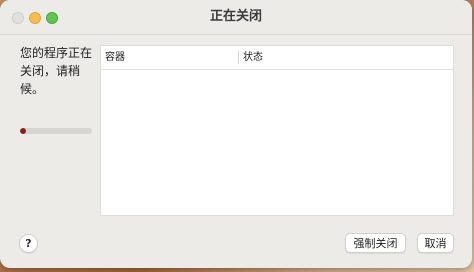 The image size is (474, 272). I want to click on column-header-container: 容器, so click(115, 57).